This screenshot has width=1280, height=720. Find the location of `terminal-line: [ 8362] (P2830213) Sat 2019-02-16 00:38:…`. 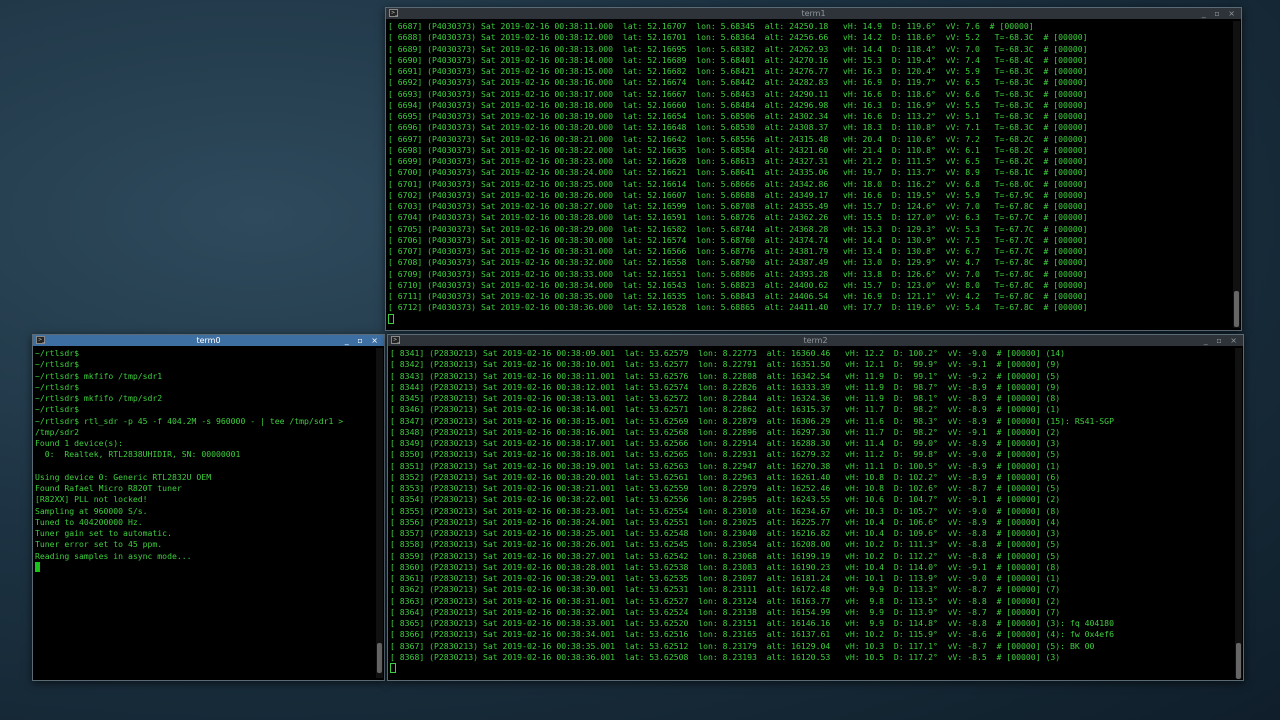

terminal-line: [ 8362] (P2830213) Sat 2019-02-16 00:38:… is located at coordinates (725, 589).